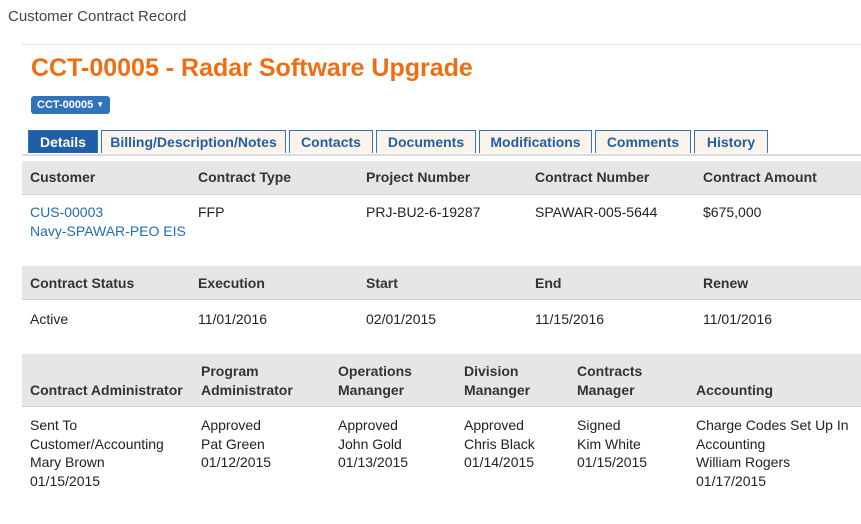 The width and height of the screenshot is (861, 524). What do you see at coordinates (606, 389) in the screenshot?
I see `header-line: Manager` at bounding box center [606, 389].